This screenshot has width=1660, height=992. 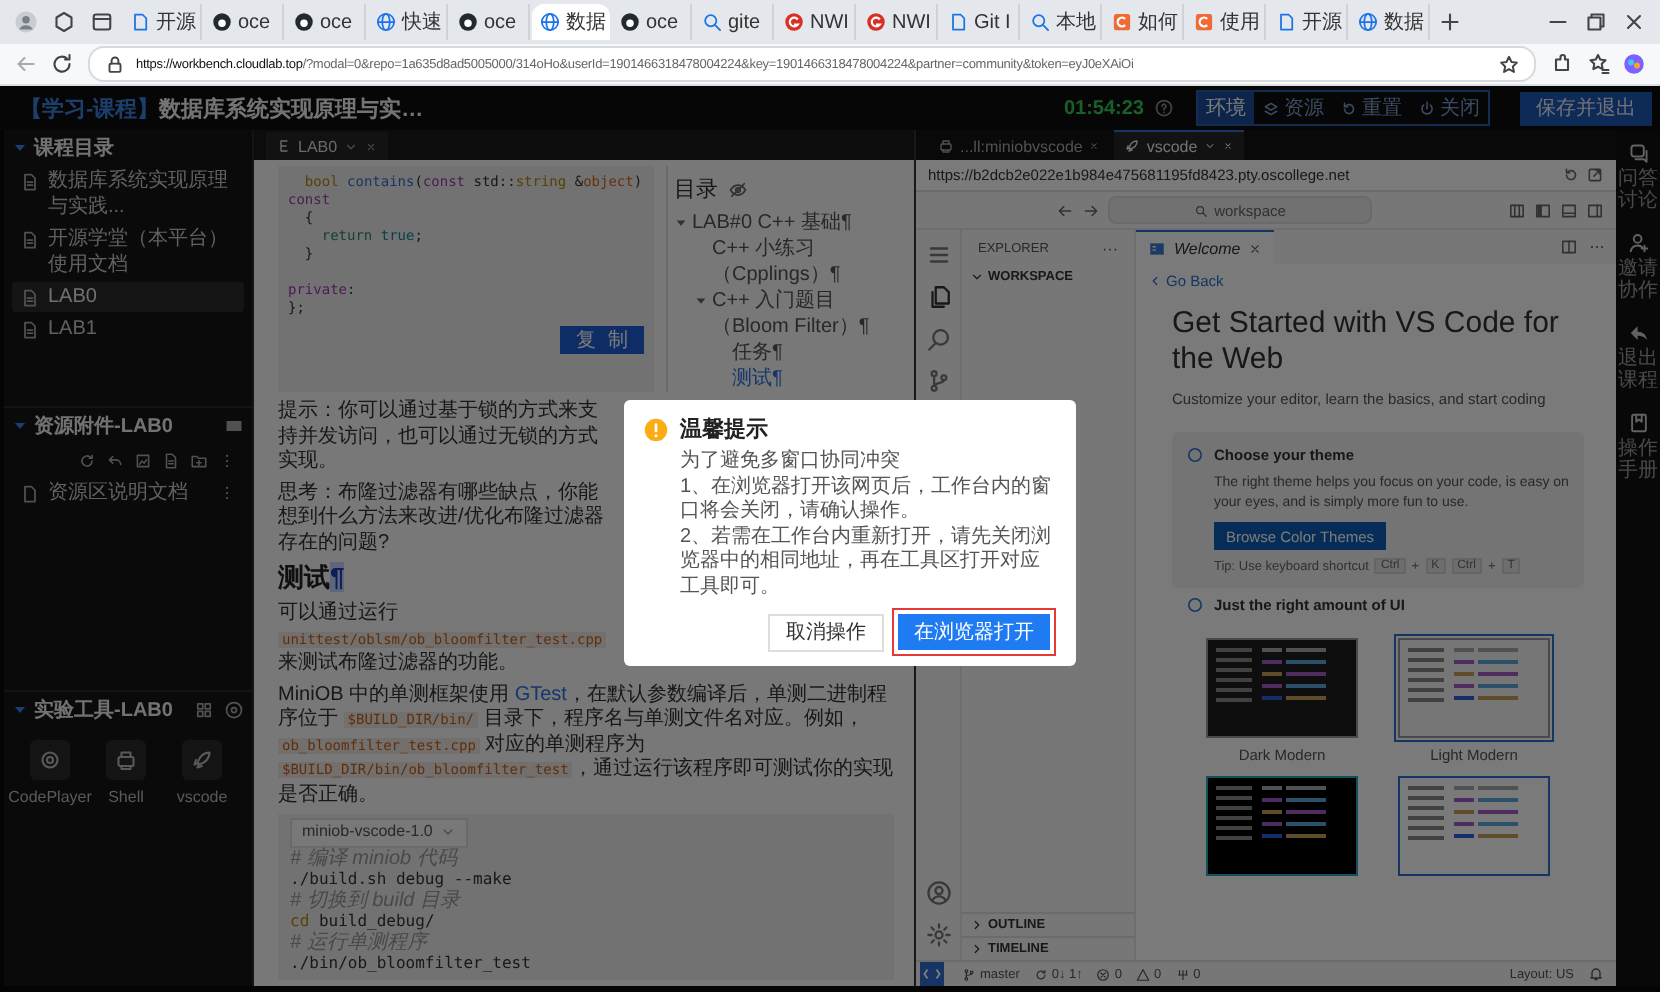 What do you see at coordinates (932, 974) in the screenshot?
I see `remote-icon` at bounding box center [932, 974].